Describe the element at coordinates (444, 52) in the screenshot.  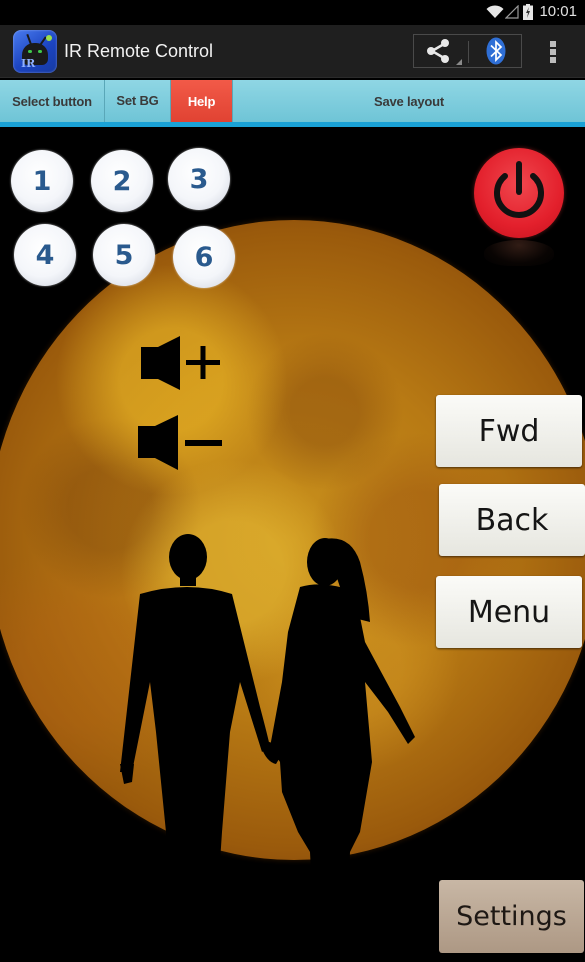
I see `share-icon` at that location.